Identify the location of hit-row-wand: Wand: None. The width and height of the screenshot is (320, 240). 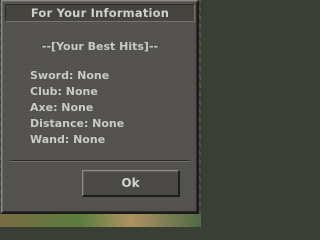
(68, 139).